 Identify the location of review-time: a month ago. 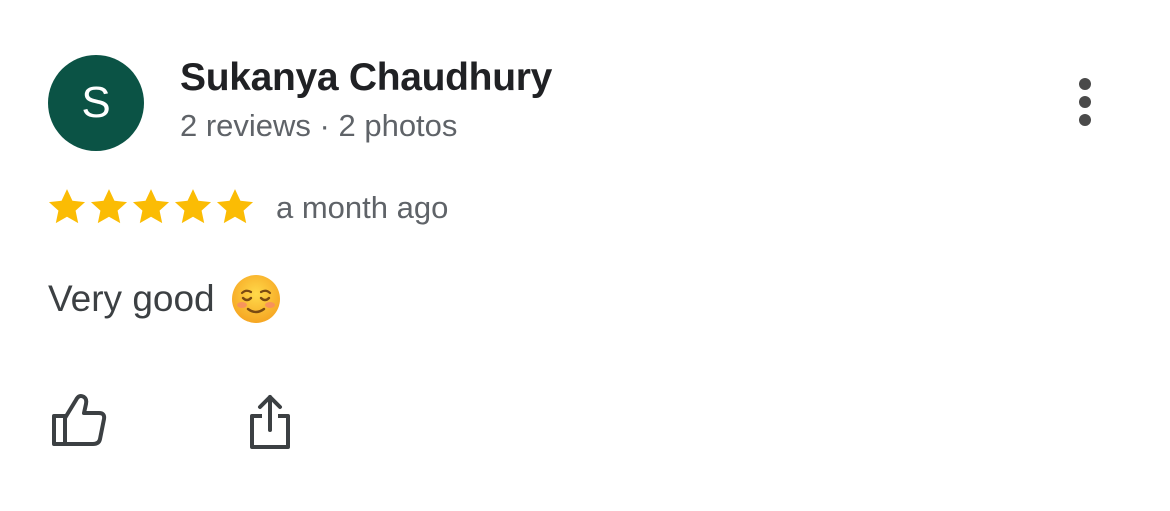
(362, 207).